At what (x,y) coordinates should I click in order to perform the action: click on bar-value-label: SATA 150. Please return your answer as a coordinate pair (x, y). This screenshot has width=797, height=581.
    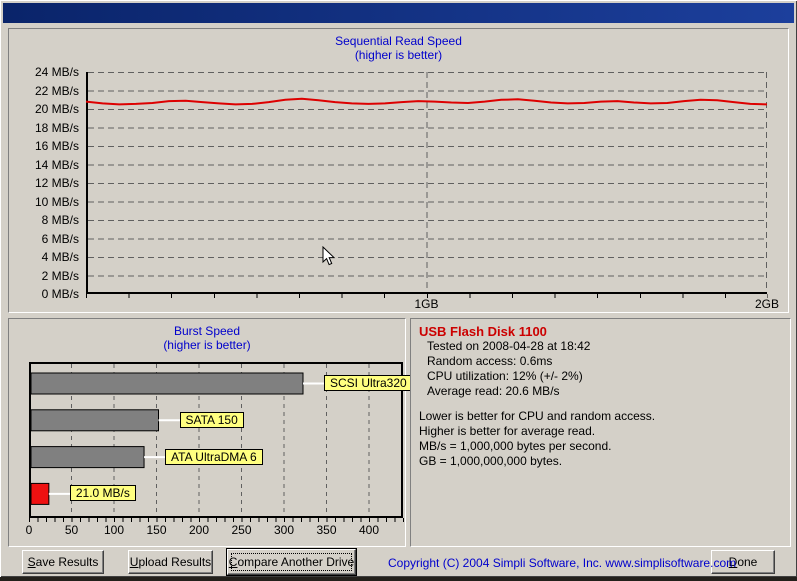
    Looking at the image, I should click on (211, 419).